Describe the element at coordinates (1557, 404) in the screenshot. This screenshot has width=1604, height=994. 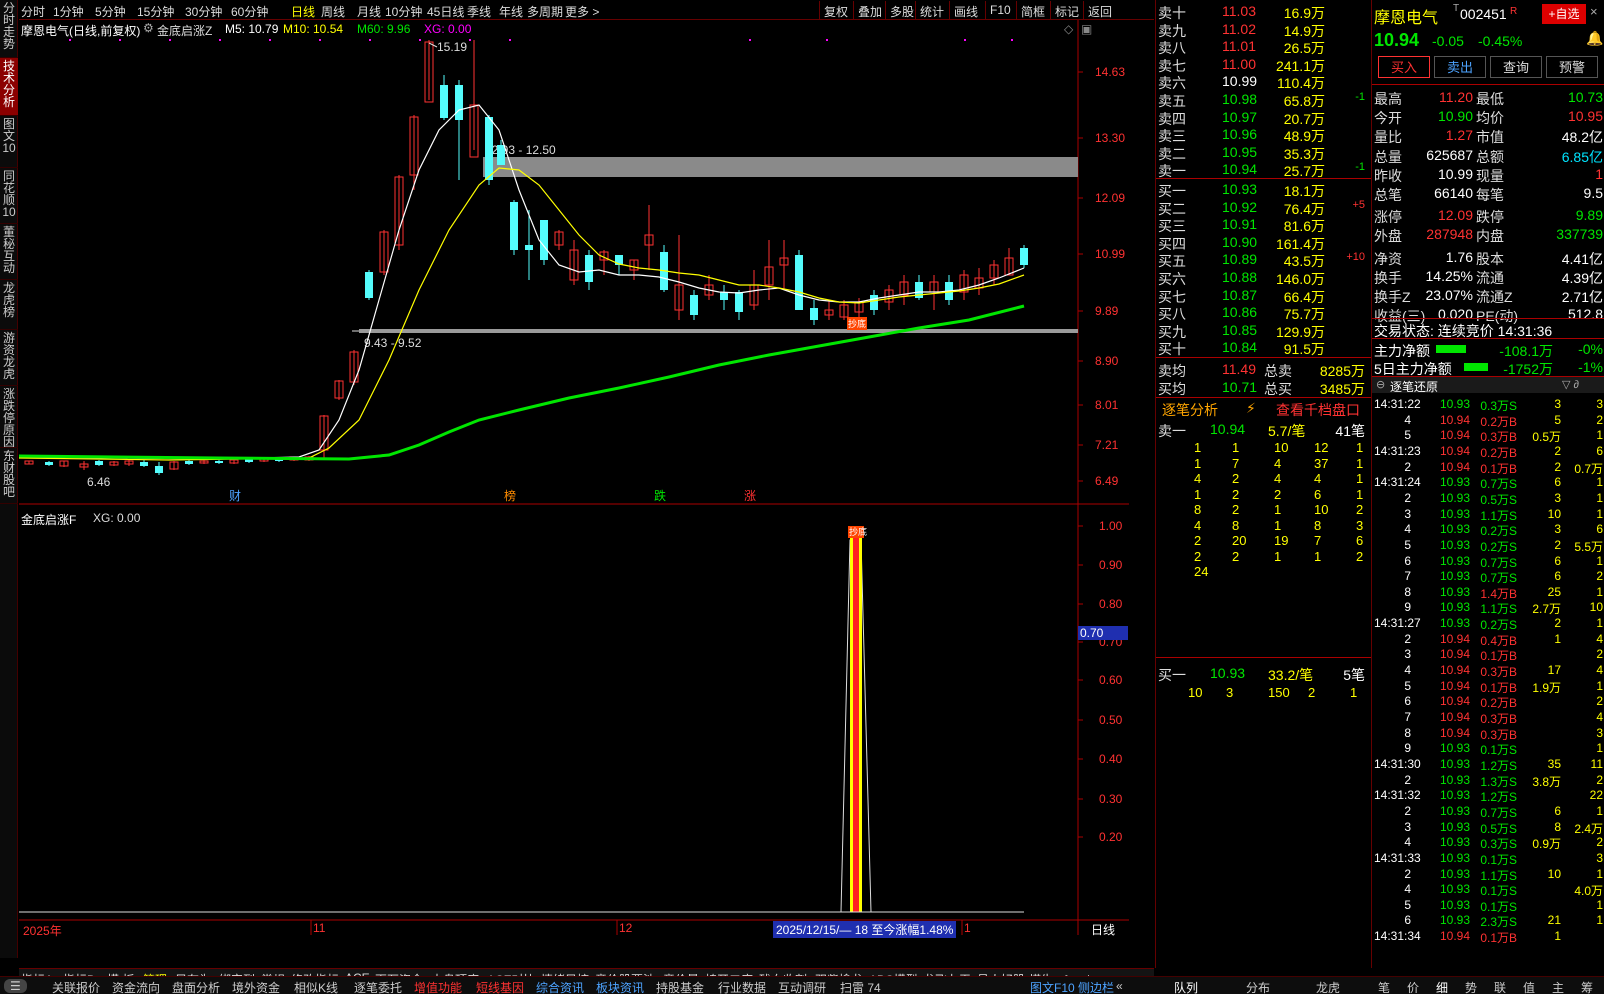
I see `tick-col-a: 3` at that location.